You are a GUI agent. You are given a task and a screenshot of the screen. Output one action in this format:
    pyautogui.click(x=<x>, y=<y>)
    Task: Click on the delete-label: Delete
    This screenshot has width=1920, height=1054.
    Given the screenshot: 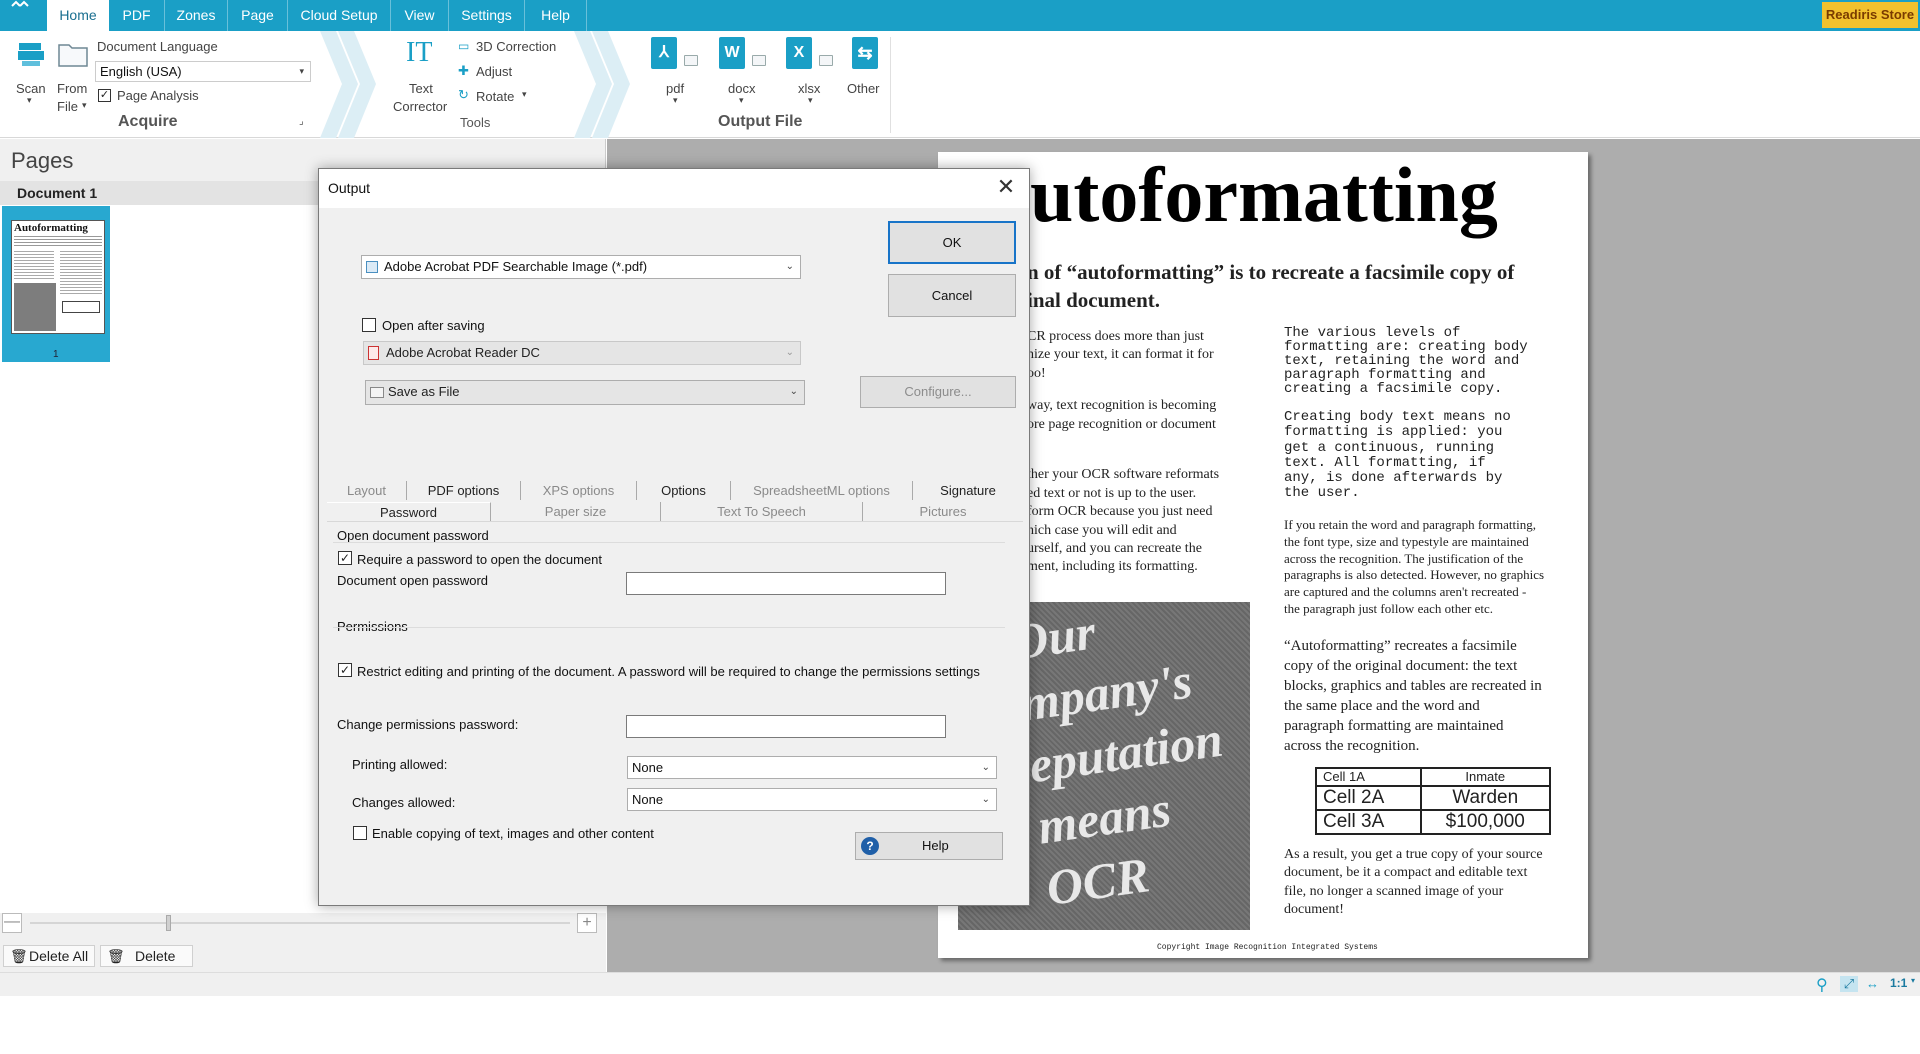 What is the action you would take?
    pyautogui.click(x=155, y=956)
    